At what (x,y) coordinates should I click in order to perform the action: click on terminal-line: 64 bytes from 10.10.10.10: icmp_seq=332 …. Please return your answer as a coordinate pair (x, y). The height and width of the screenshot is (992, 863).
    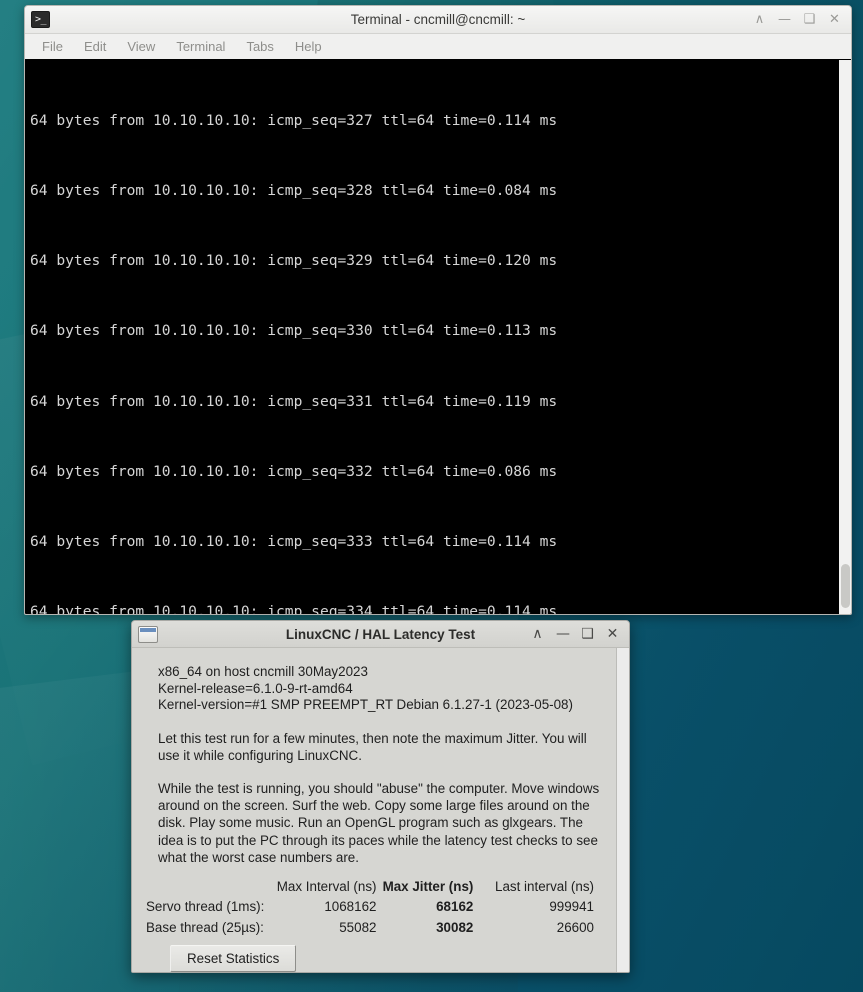
    Looking at the image, I should click on (294, 471).